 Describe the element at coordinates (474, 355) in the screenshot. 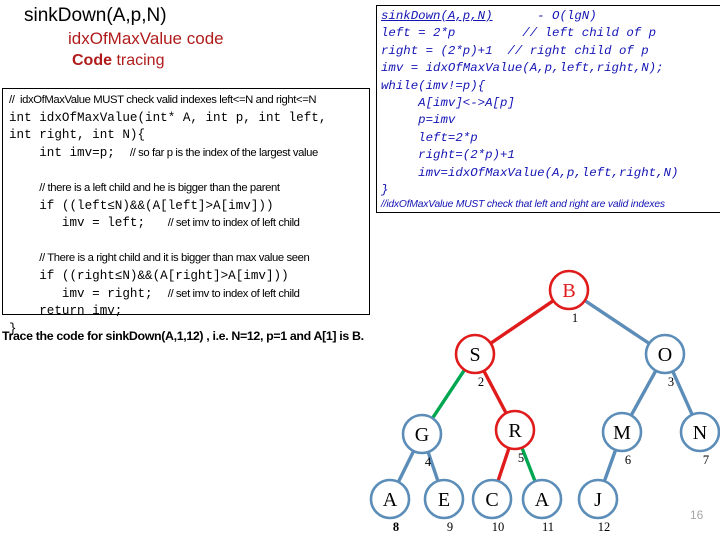

I see `tree-node-label: S` at that location.